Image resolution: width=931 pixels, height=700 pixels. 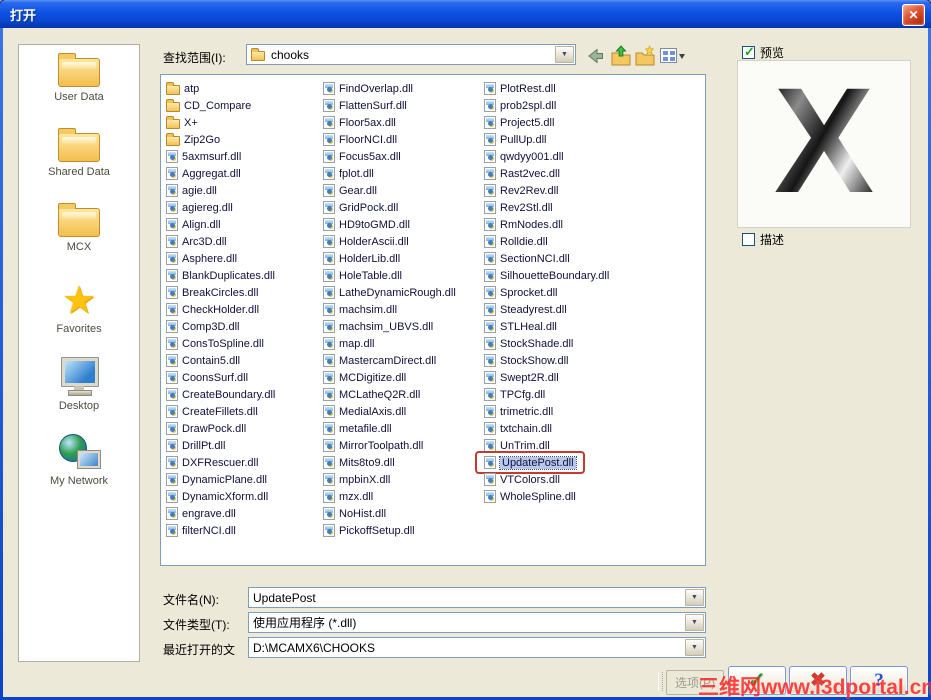 I want to click on file-item: DynamicPlane.dll, so click(x=217, y=479).